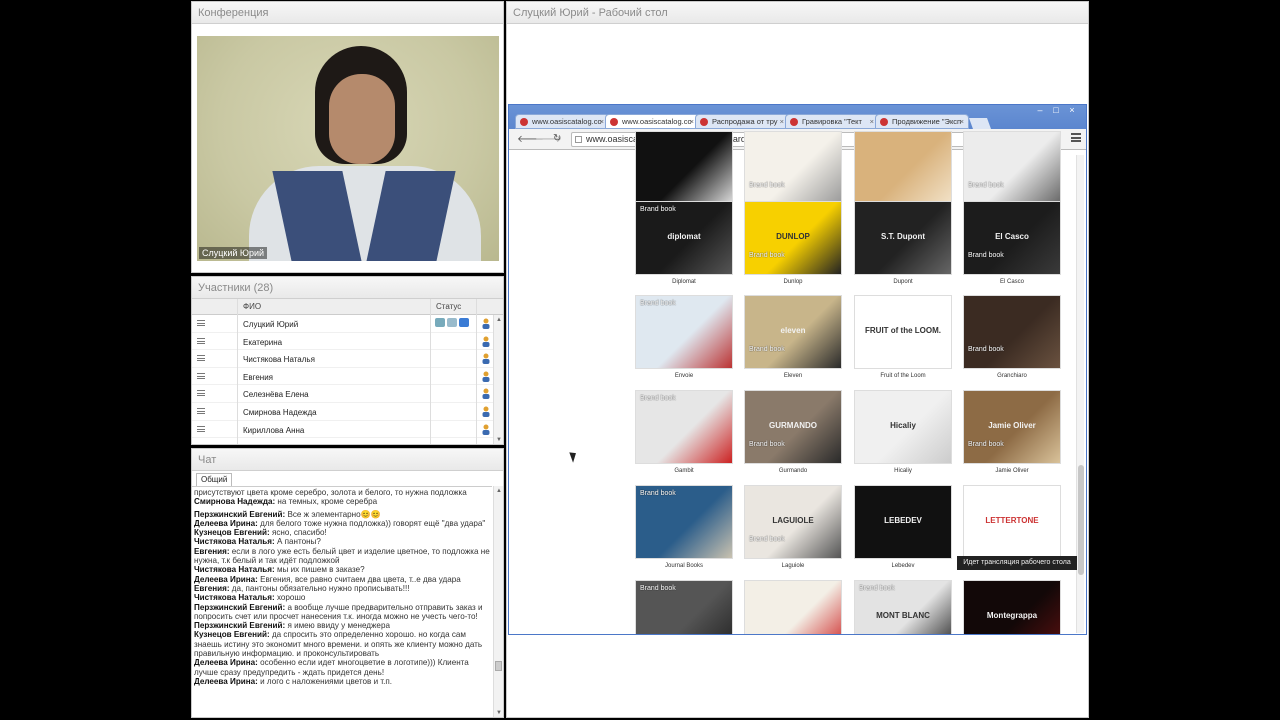 The height and width of the screenshot is (720, 1280). Describe the element at coordinates (347, 342) in the screenshot. I see `participant-row: Екатерина` at that location.